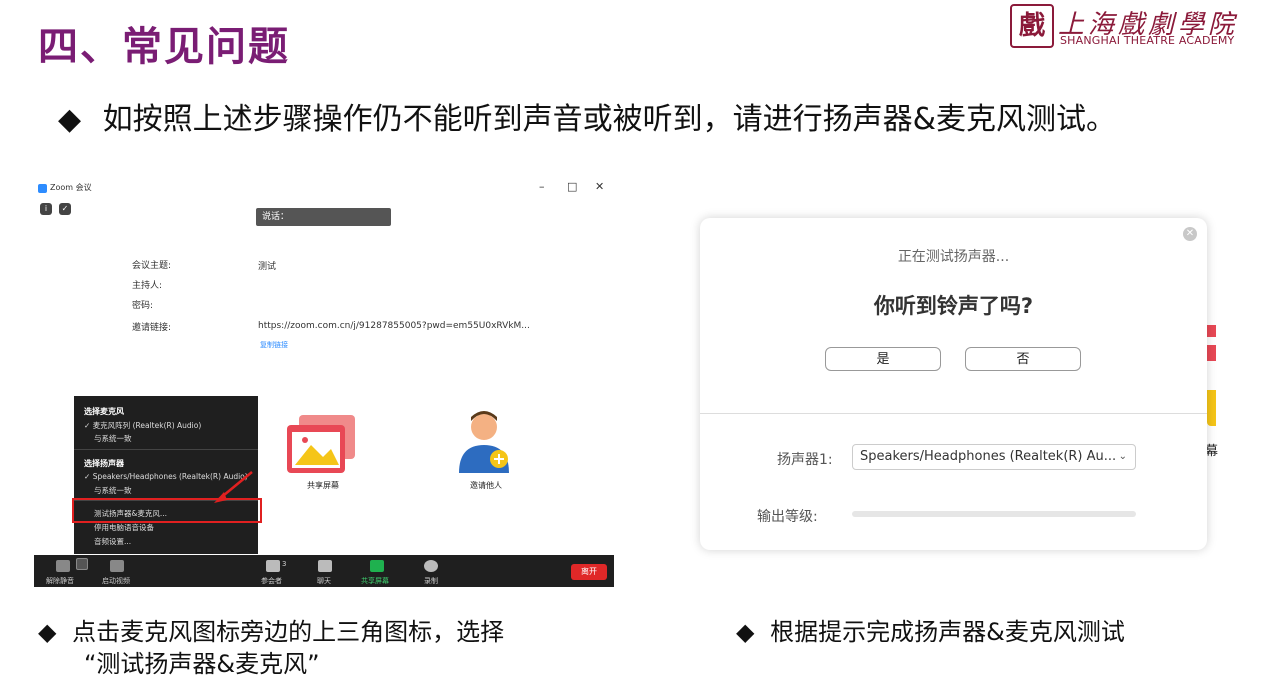 The image size is (1269, 694). I want to click on audio-options-chevron-icon, so click(82, 564).